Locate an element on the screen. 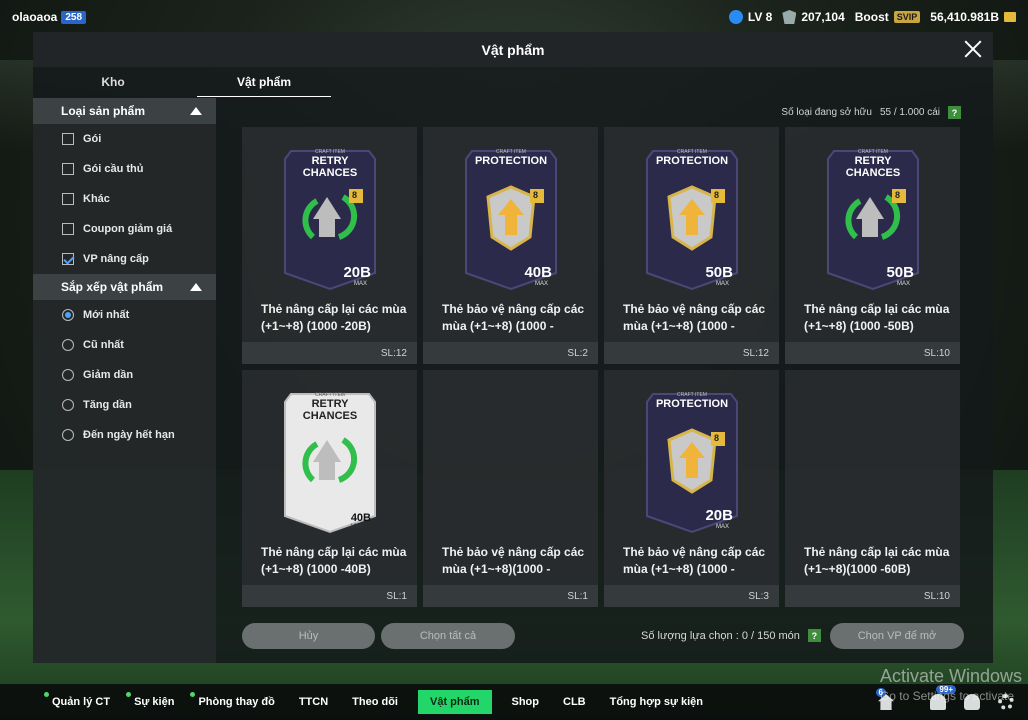 This screenshot has width=1028, height=720. gold-bar-icon is located at coordinates (1010, 17).